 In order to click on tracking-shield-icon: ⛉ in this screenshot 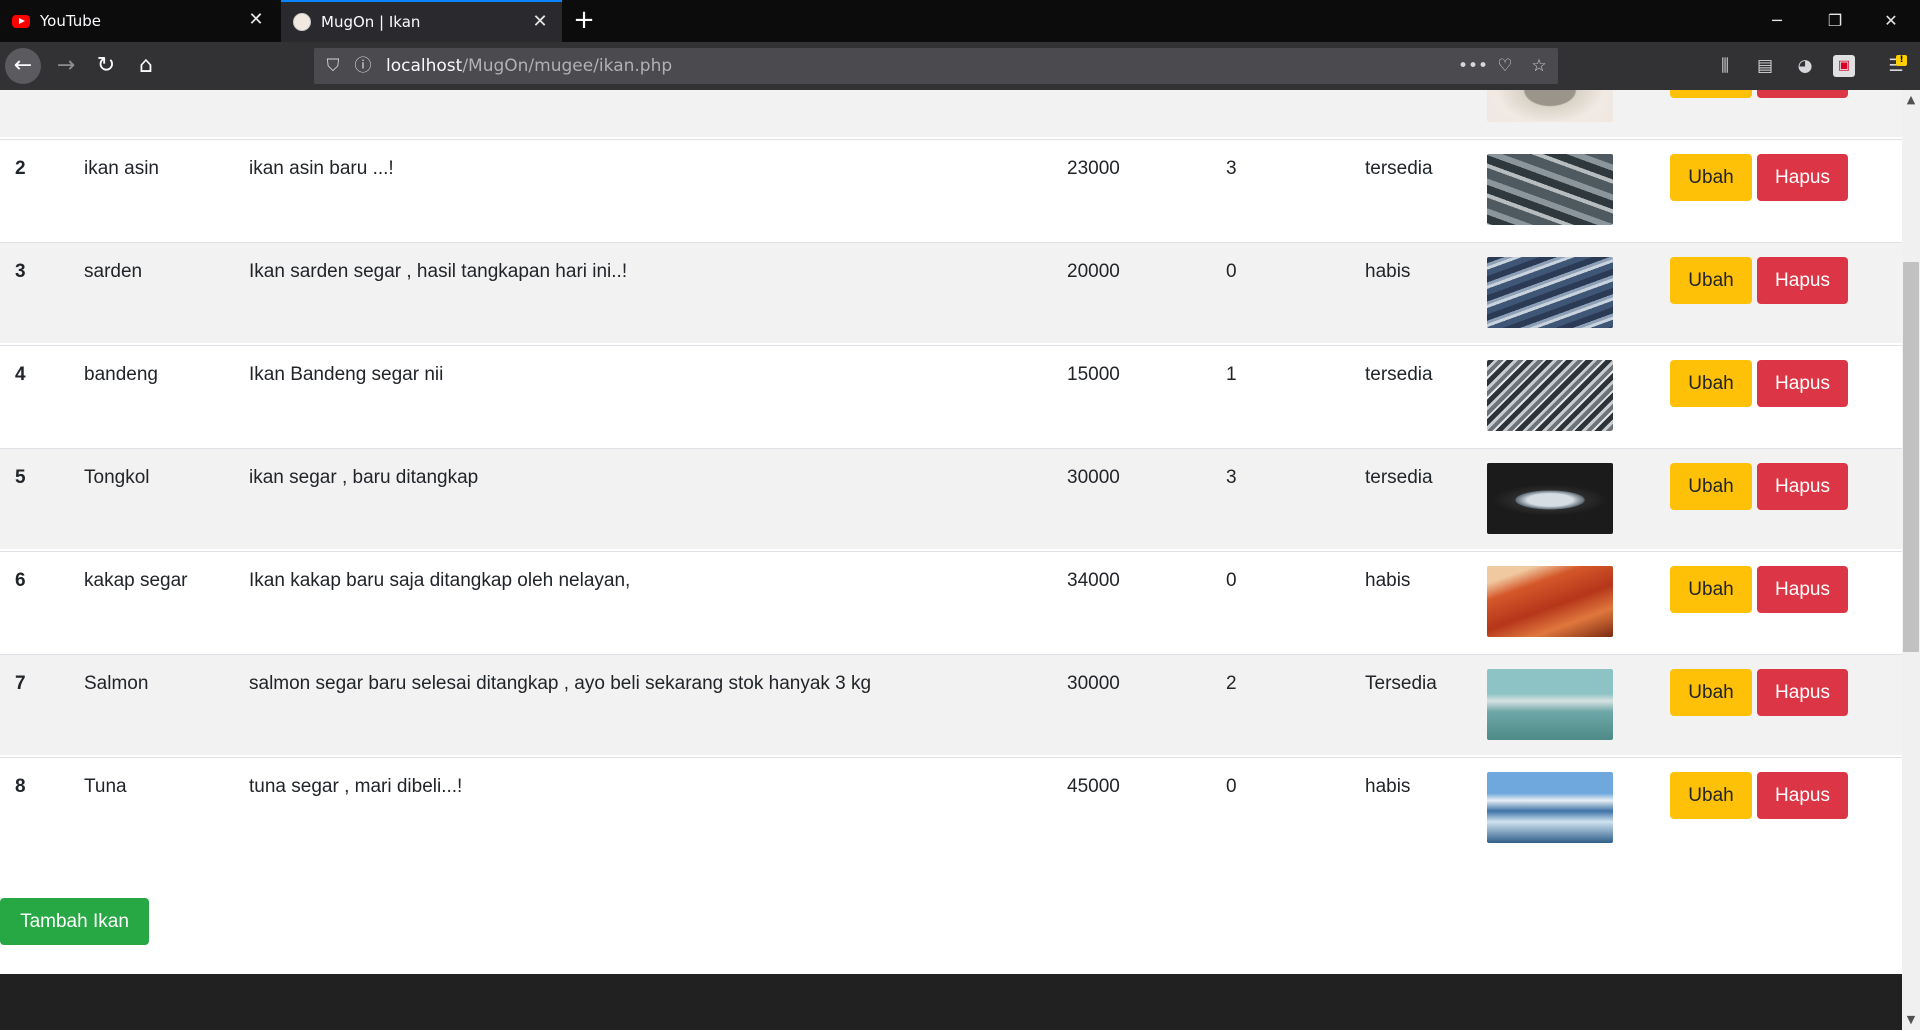, I will do `click(333, 66)`.